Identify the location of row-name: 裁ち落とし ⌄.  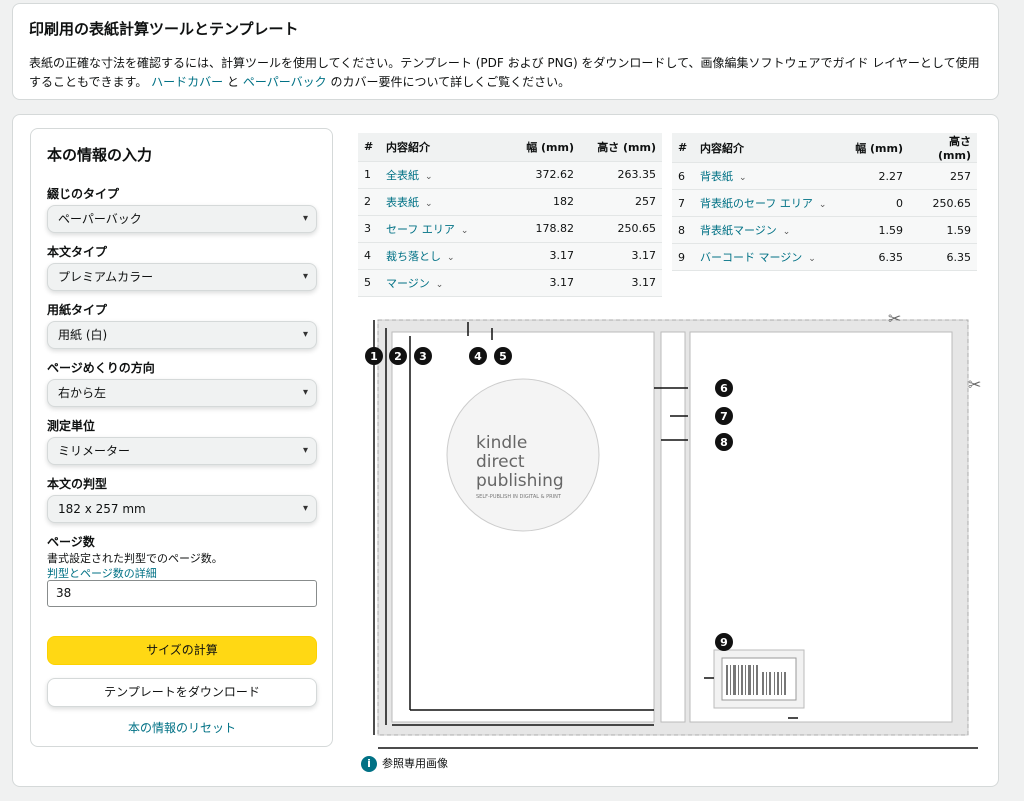
(445, 256).